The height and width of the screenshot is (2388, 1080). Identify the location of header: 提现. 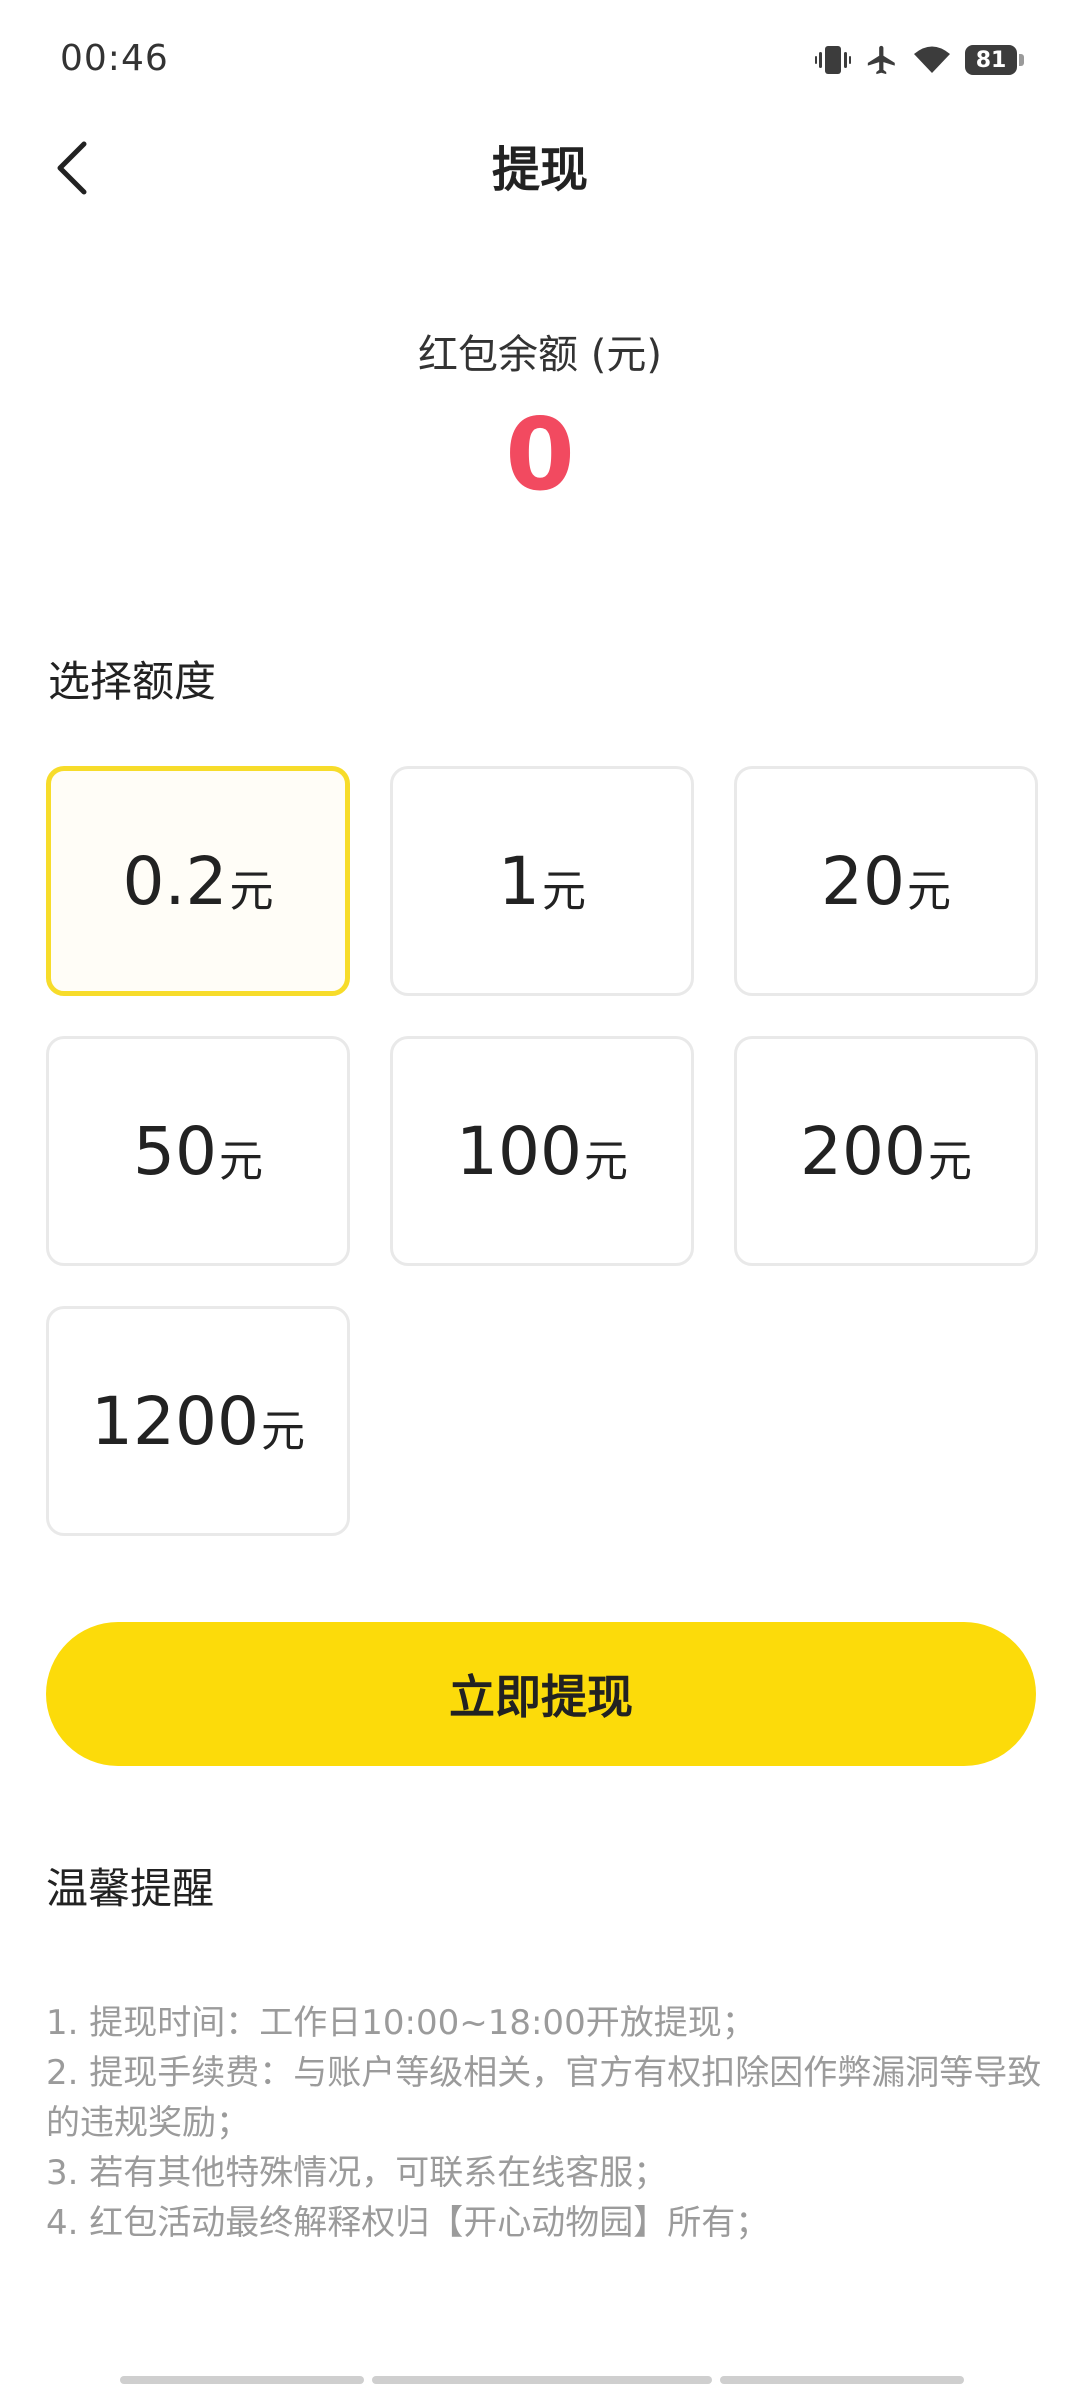
(540, 170).